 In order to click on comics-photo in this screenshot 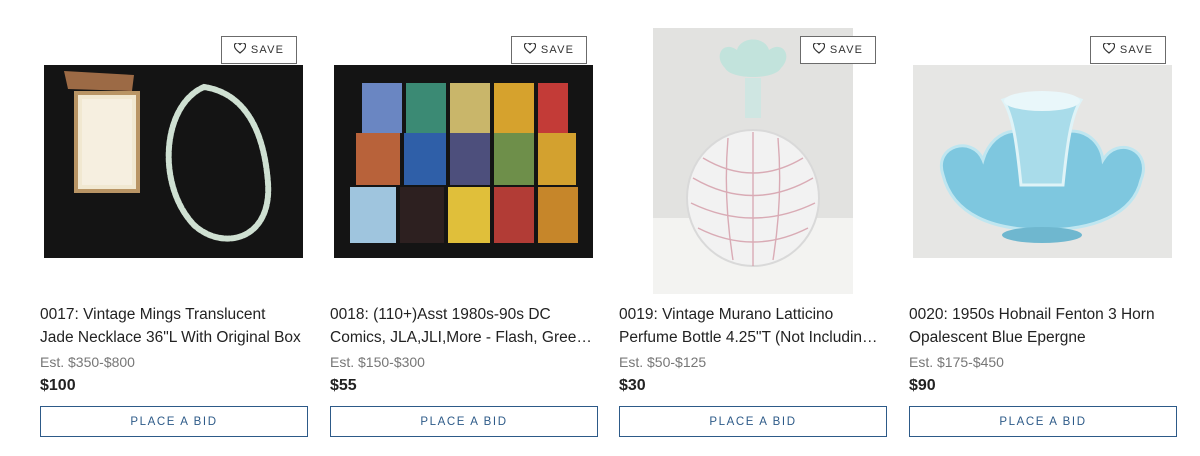, I will do `click(463, 161)`.